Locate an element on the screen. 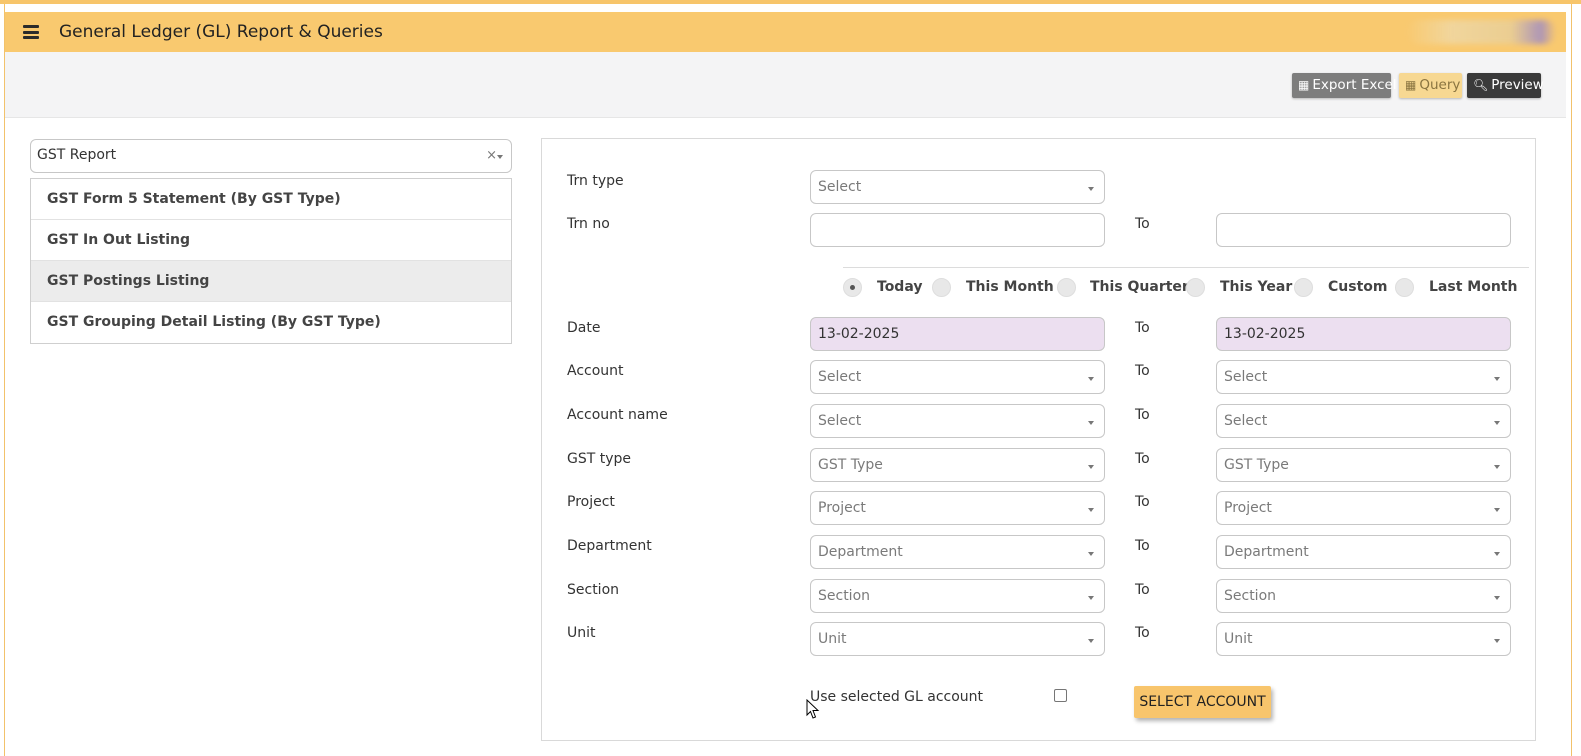  radio-today is located at coordinates (852, 287).